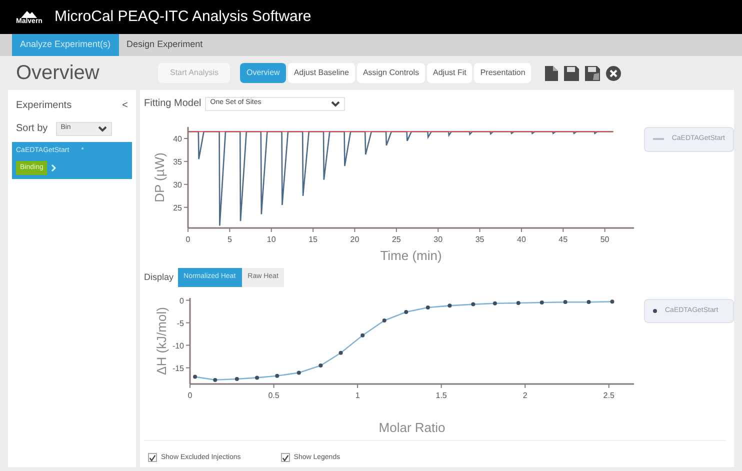  I want to click on save-as-icon, so click(592, 73).